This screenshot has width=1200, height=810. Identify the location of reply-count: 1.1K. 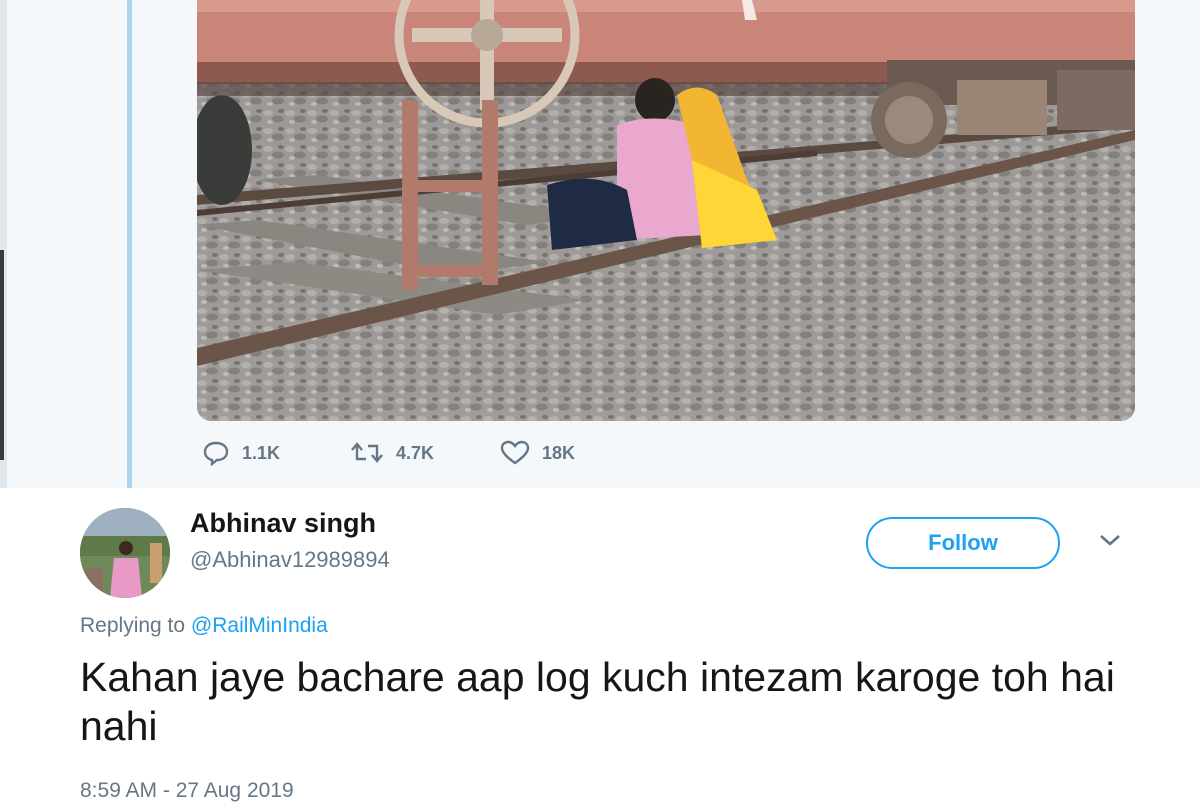
(261, 452).